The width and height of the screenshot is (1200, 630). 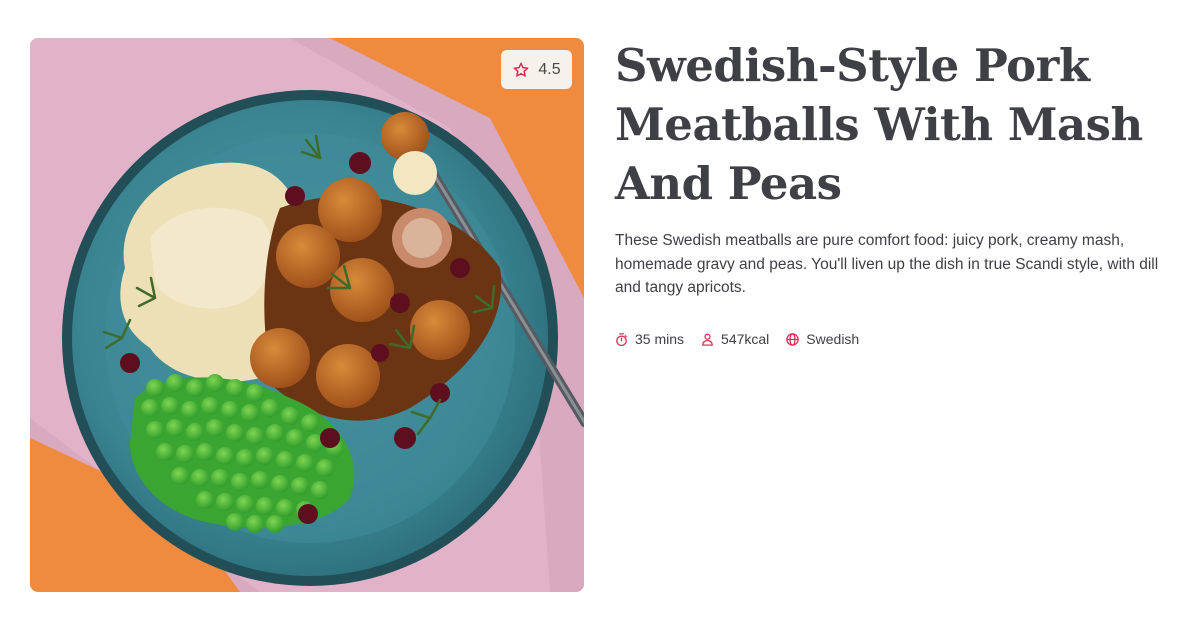 What do you see at coordinates (549, 69) in the screenshot?
I see `rating-value: 4.5` at bounding box center [549, 69].